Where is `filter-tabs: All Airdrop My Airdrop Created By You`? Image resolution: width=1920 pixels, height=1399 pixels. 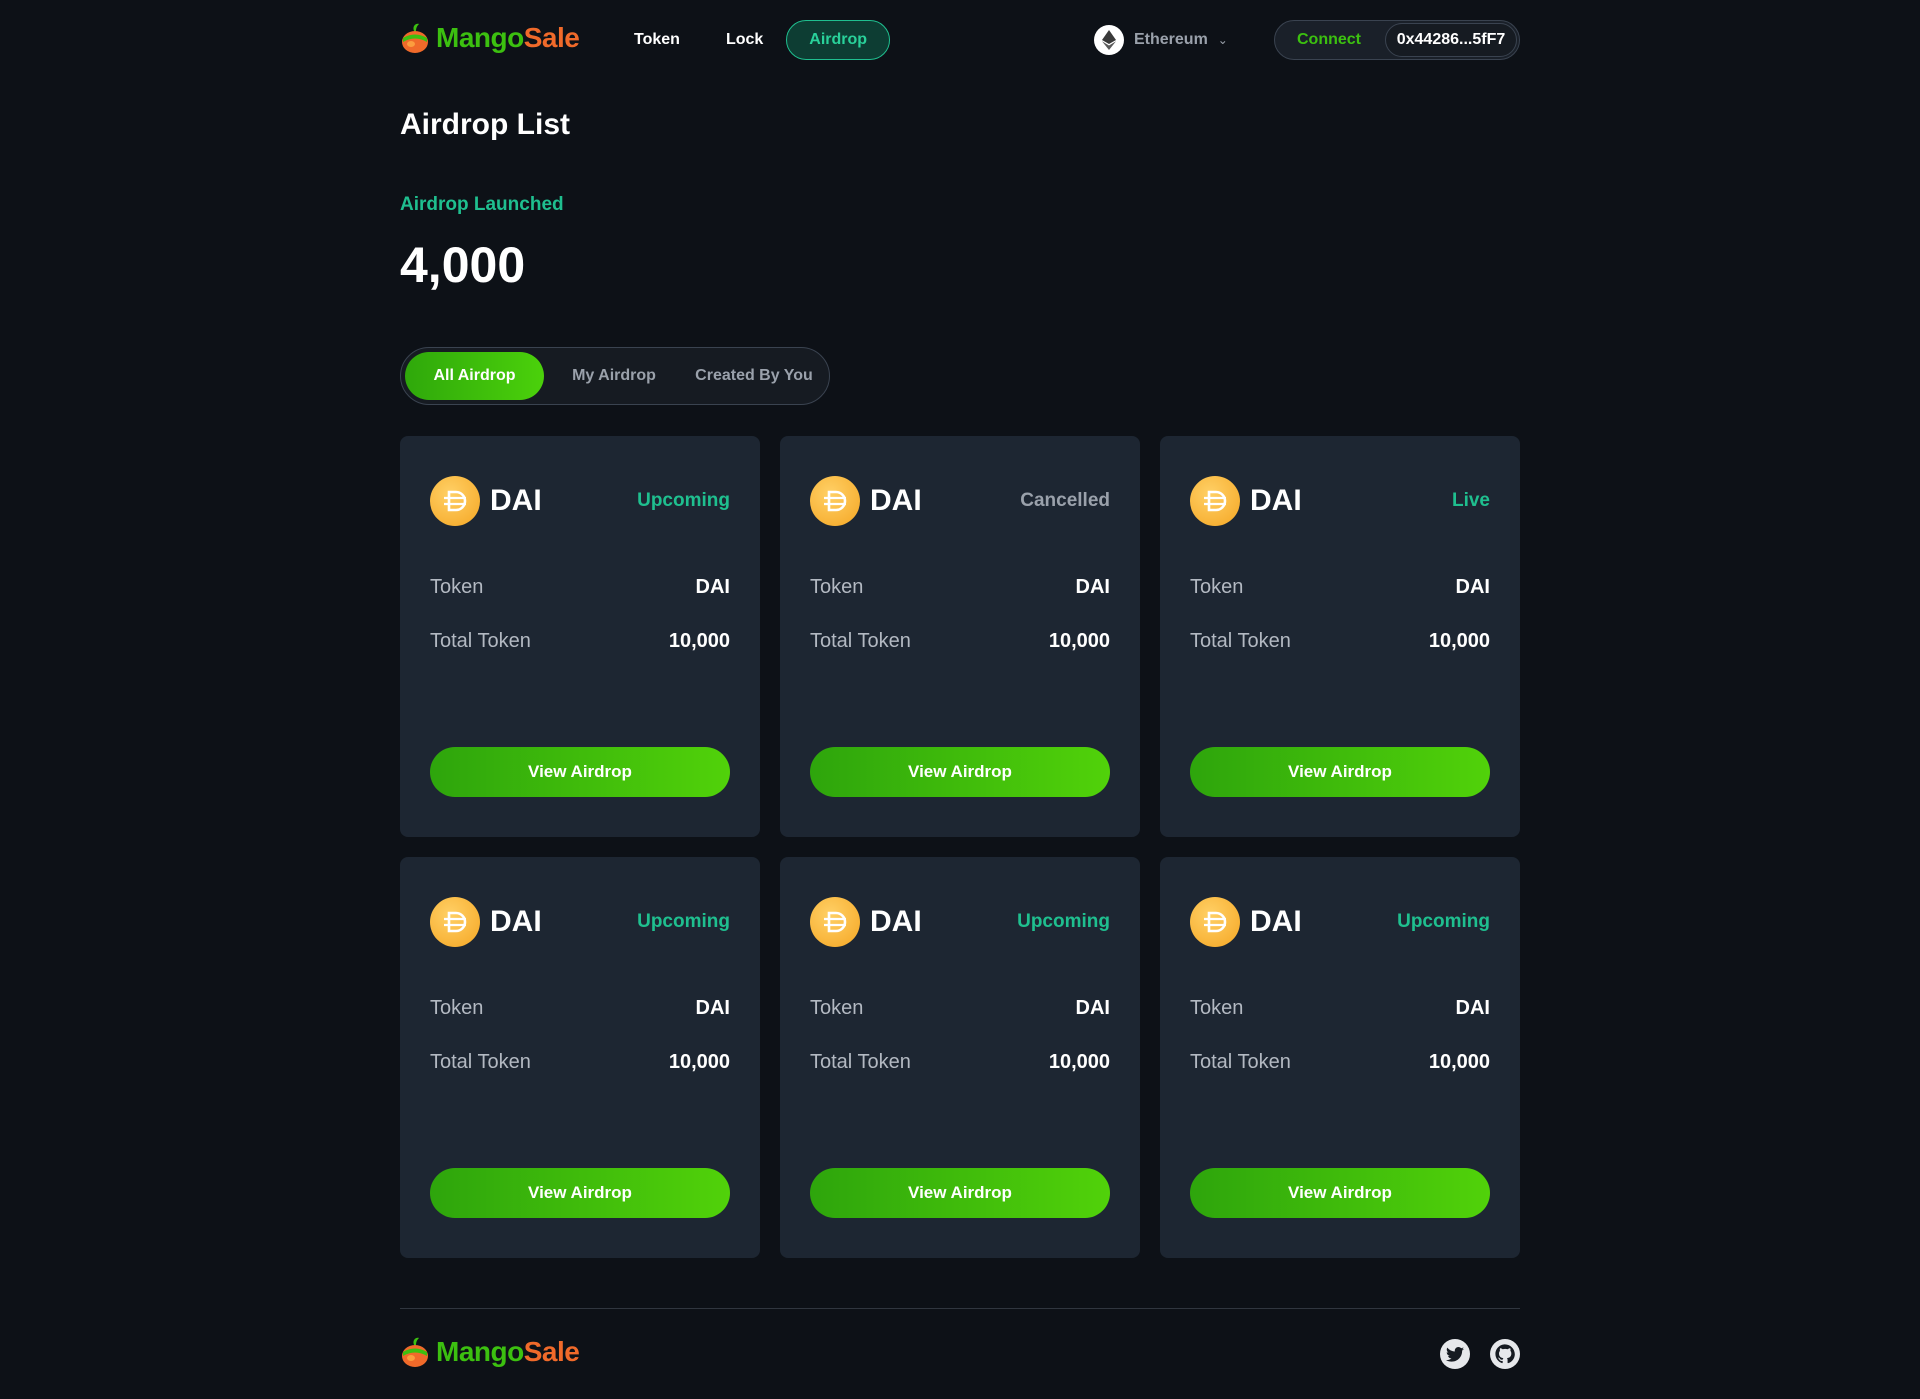 filter-tabs: All Airdrop My Airdrop Created By You is located at coordinates (615, 376).